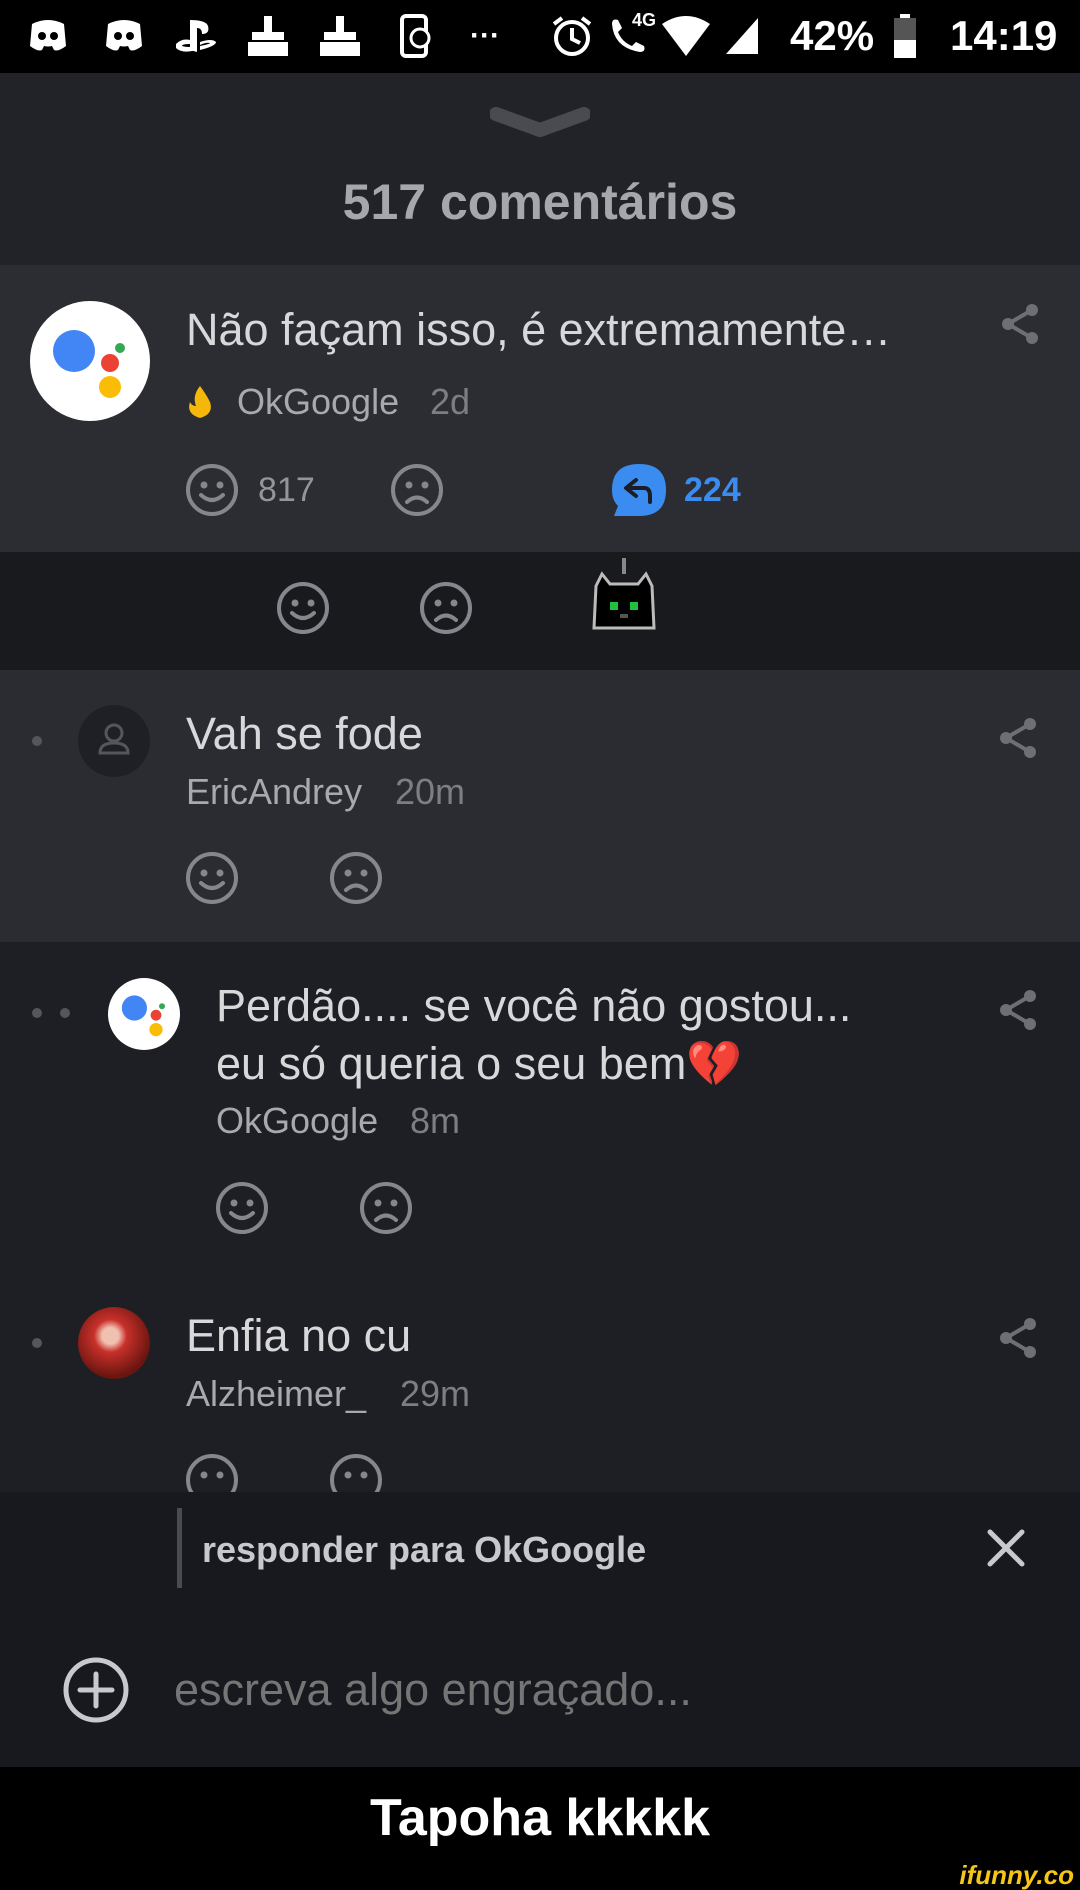 The image size is (1080, 1890). I want to click on reply-count: 224, so click(712, 490).